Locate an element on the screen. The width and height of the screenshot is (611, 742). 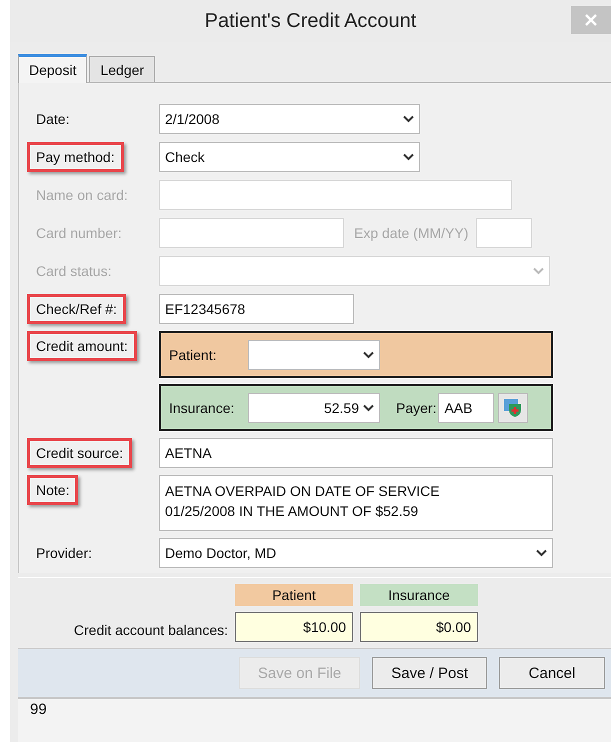
credit-amount-label: Credit amount: is located at coordinates (82, 346).